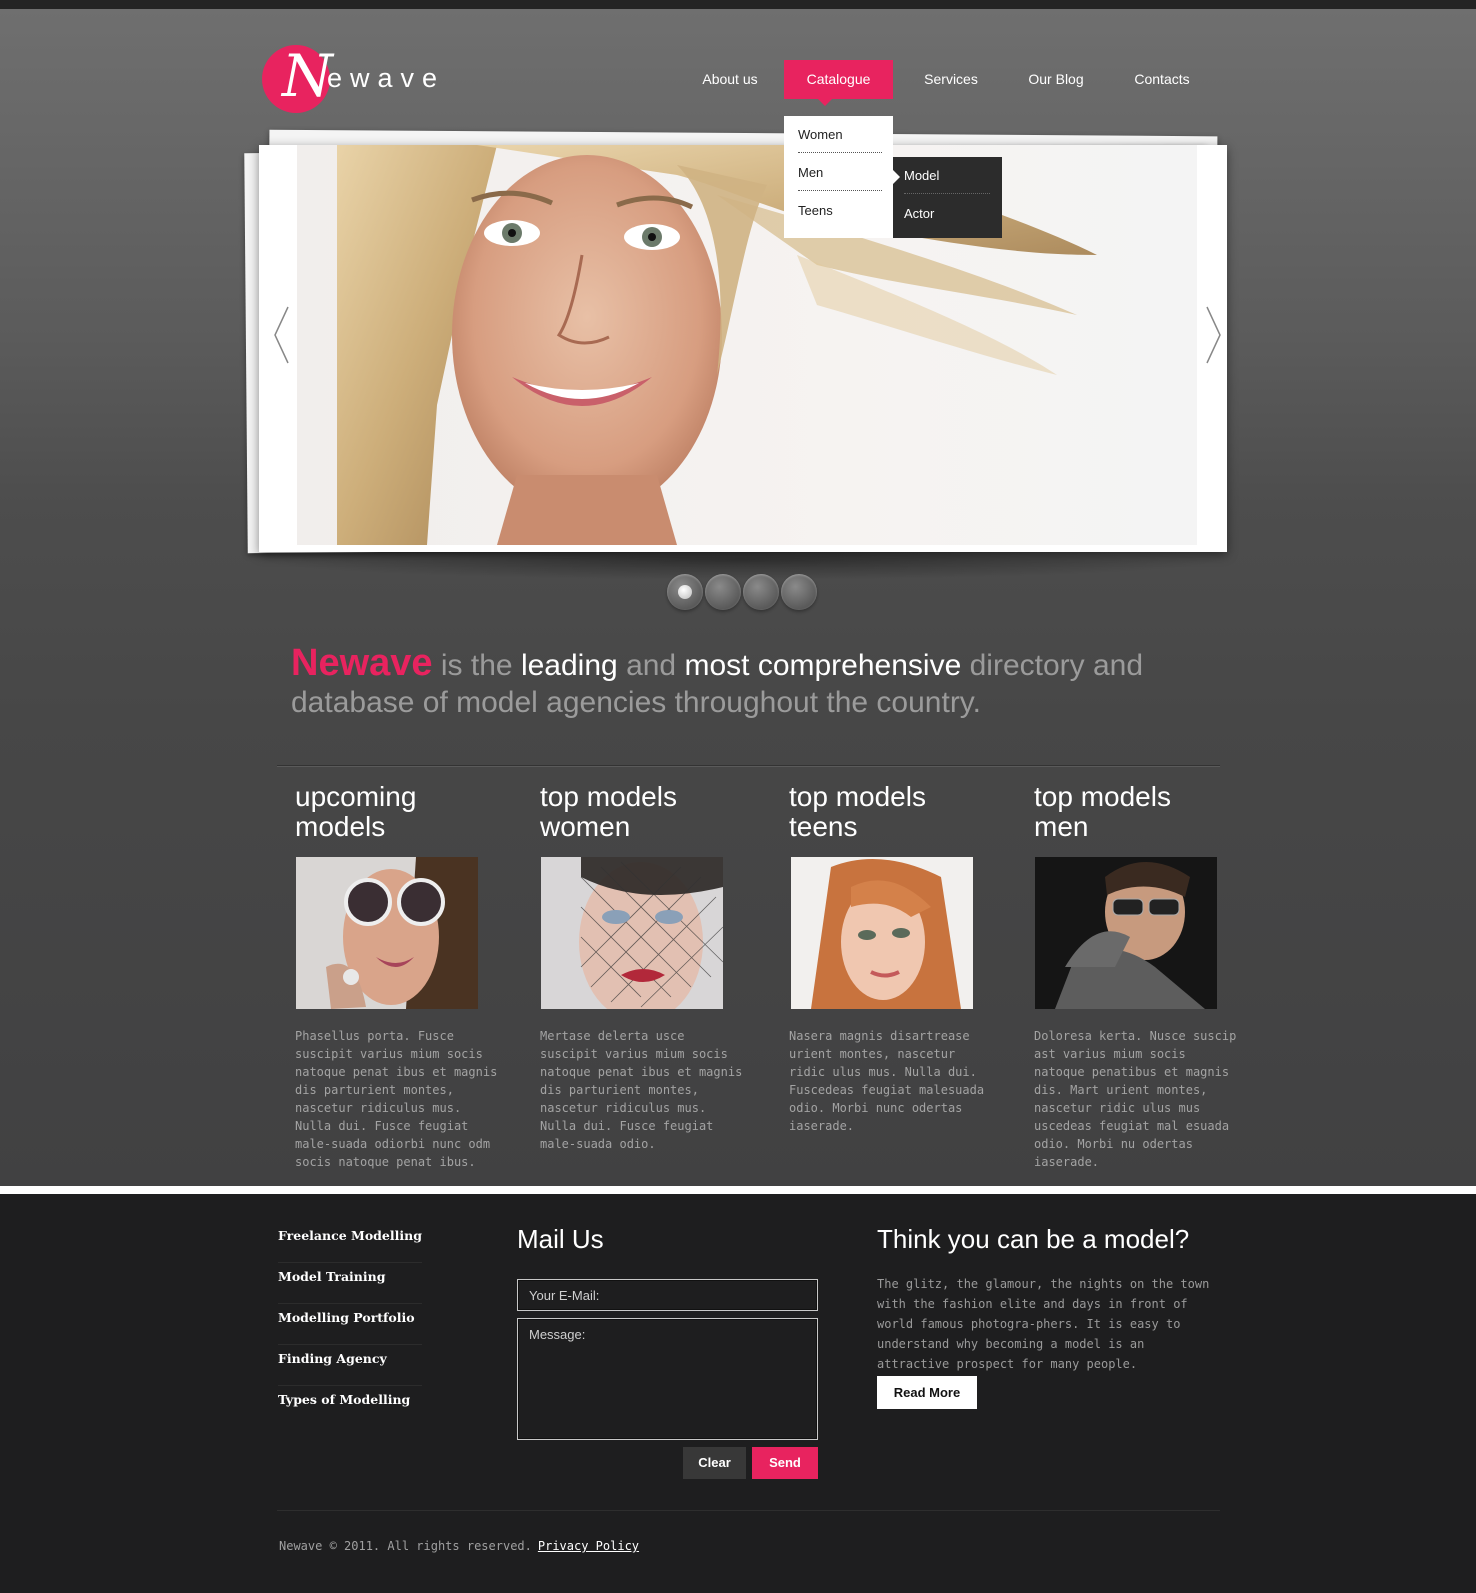 This screenshot has width=1476, height=1593. I want to click on privacy-policy-link: Privacy Policy, so click(588, 1546).